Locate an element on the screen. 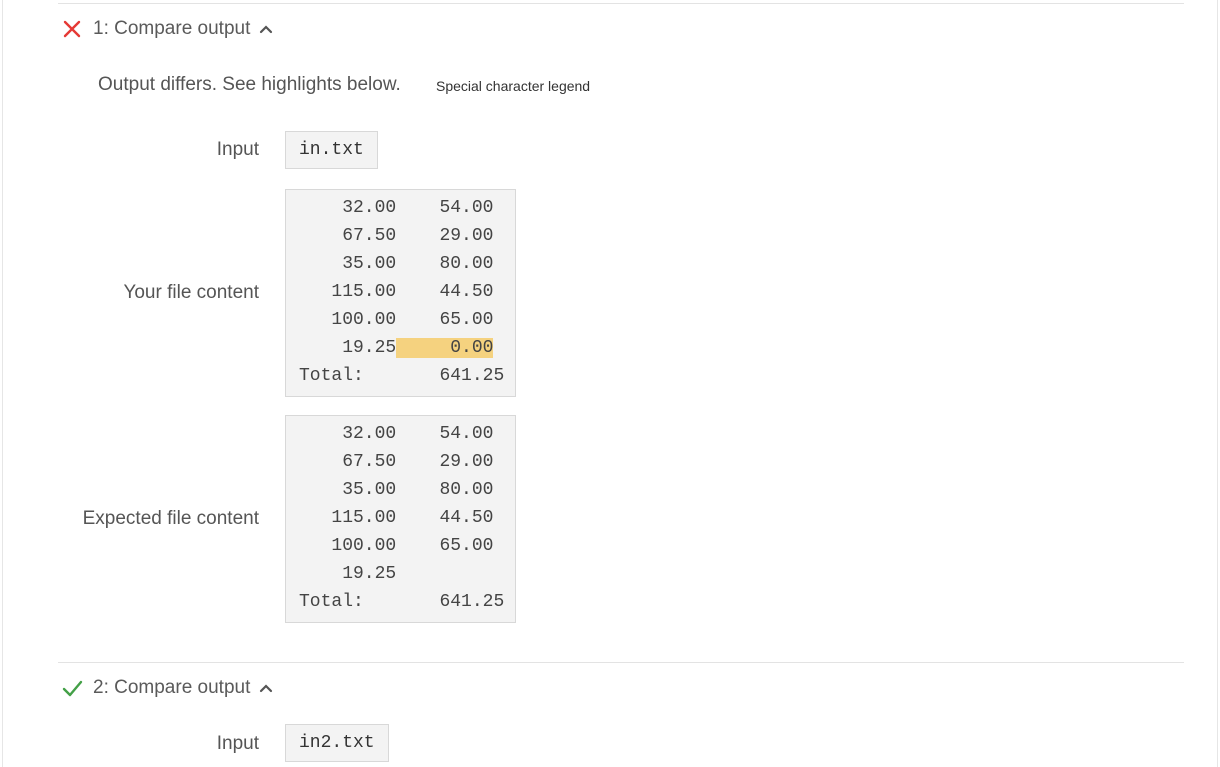  diff-highlight: 0.00 is located at coordinates (445, 348).